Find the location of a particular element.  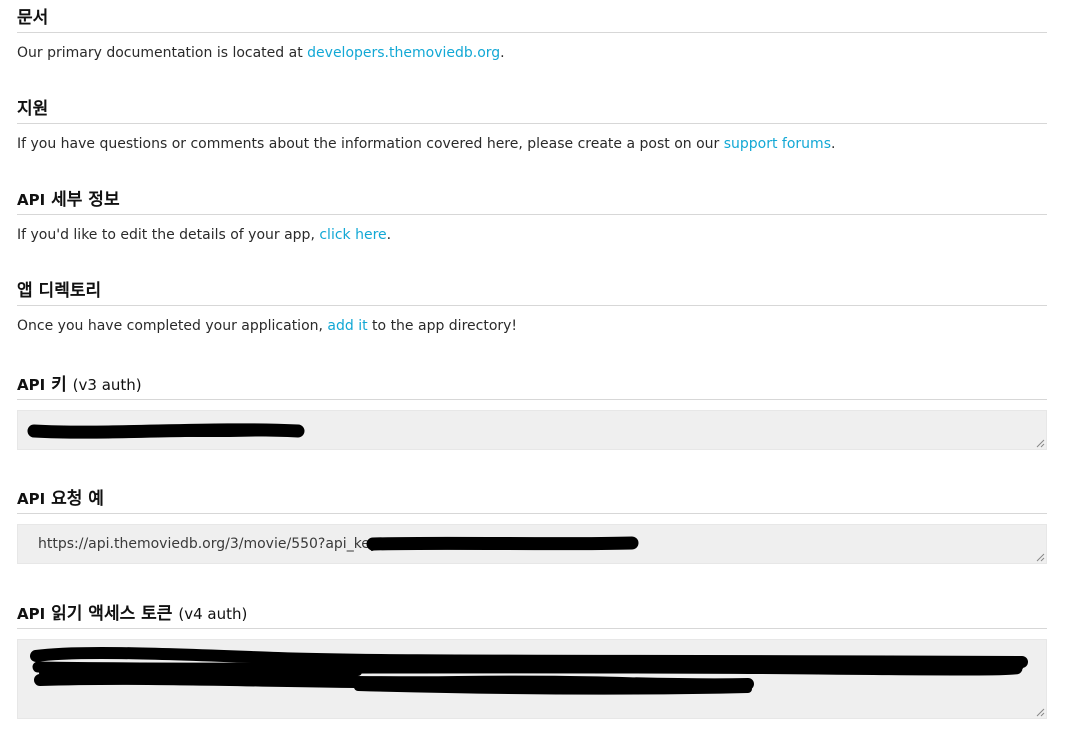

api-key-field is located at coordinates (532, 430).